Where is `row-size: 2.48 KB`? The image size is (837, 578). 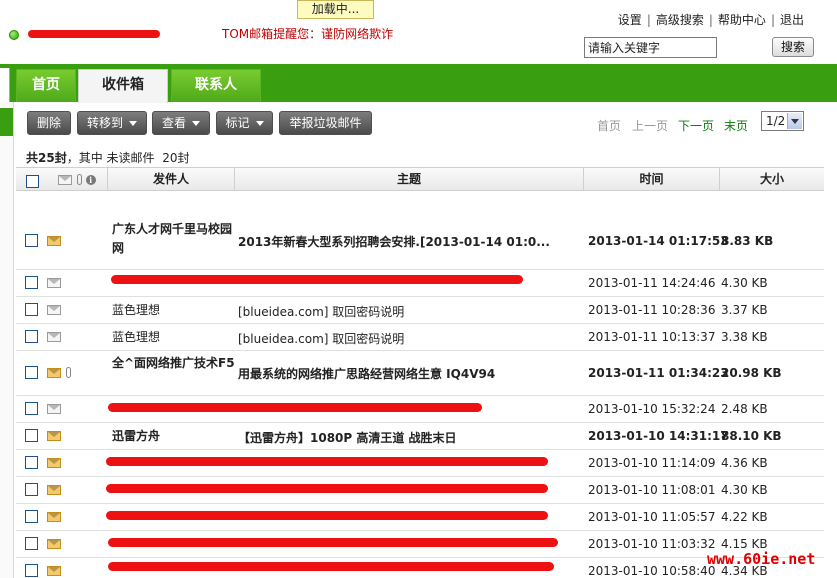 row-size: 2.48 KB is located at coordinates (744, 409).